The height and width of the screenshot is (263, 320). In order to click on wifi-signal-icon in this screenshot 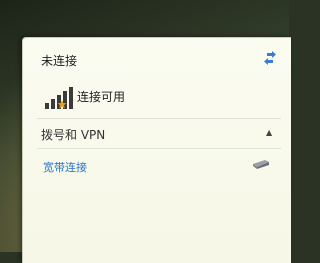, I will do `click(59, 98)`.